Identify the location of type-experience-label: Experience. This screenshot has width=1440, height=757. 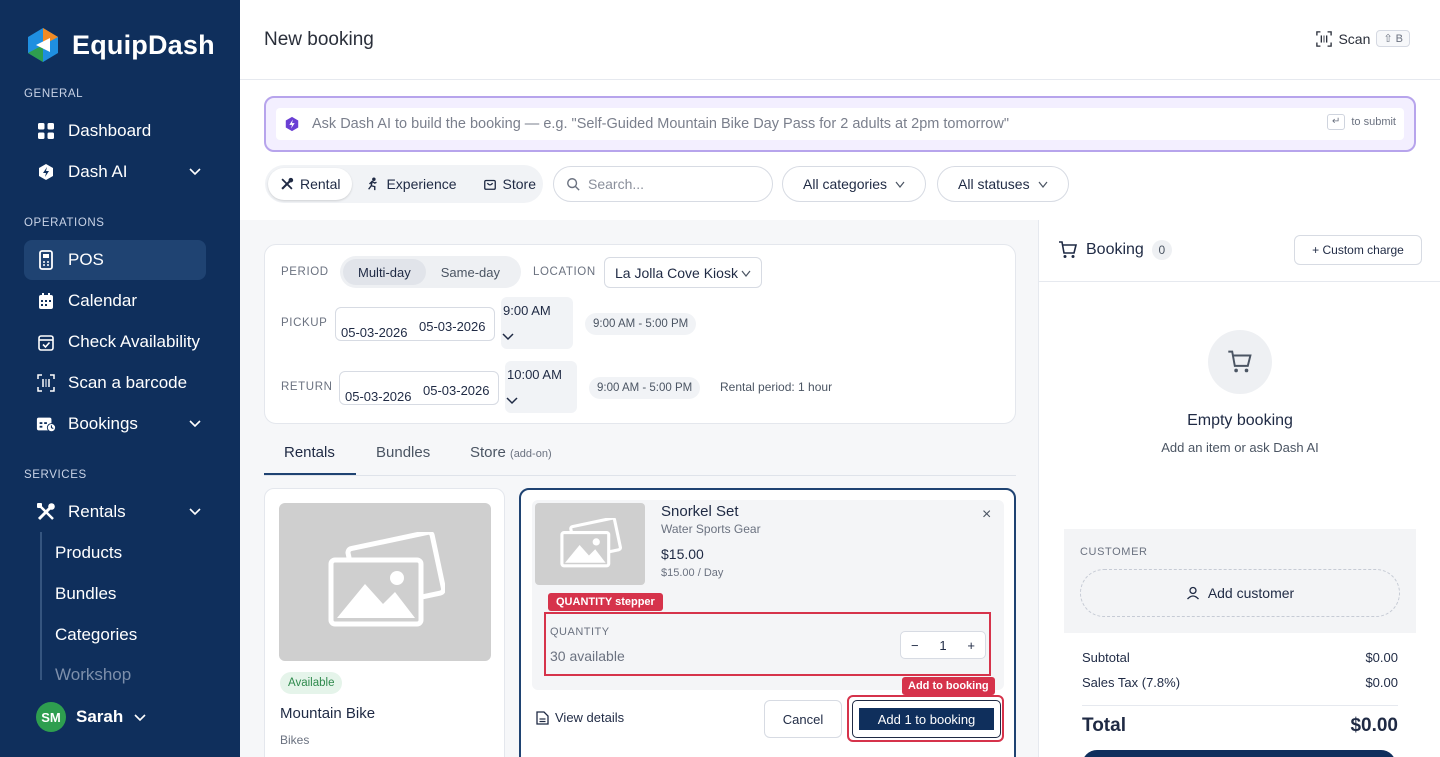
(421, 184).